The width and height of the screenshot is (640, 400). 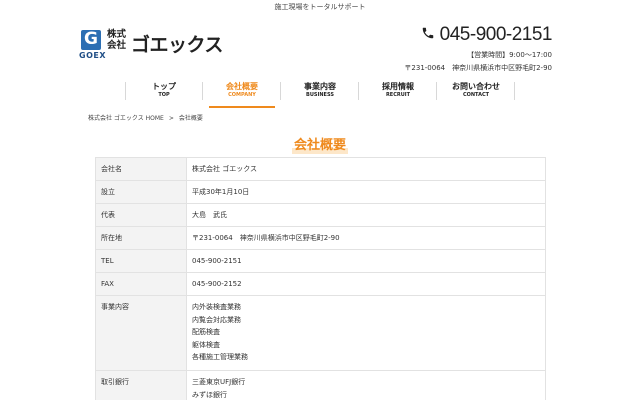 What do you see at coordinates (141, 333) in the screenshot?
I see `row-label: 事業内容` at bounding box center [141, 333].